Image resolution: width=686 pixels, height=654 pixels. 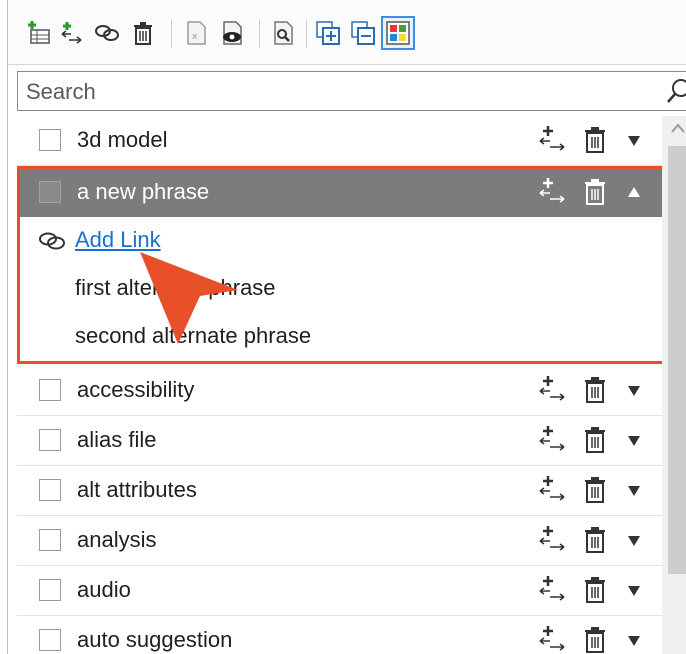 I want to click on document-button: x, so click(x=196, y=33).